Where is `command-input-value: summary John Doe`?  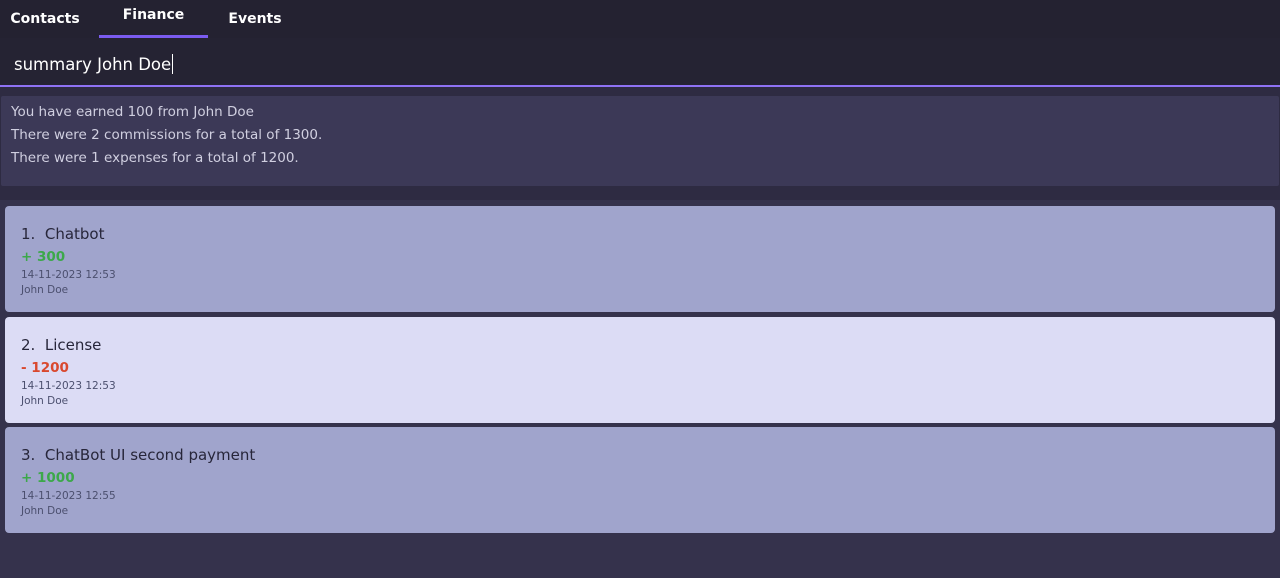 command-input-value: summary John Doe is located at coordinates (93, 64).